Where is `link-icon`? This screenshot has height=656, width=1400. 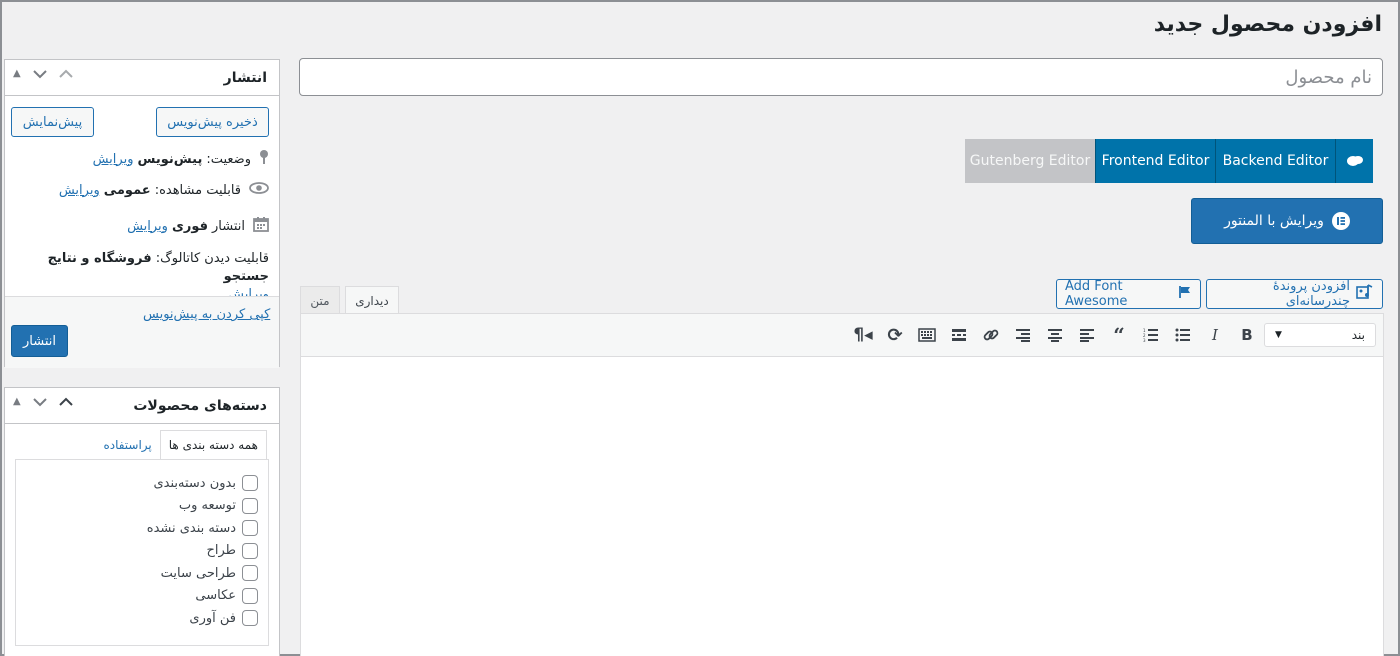 link-icon is located at coordinates (991, 335).